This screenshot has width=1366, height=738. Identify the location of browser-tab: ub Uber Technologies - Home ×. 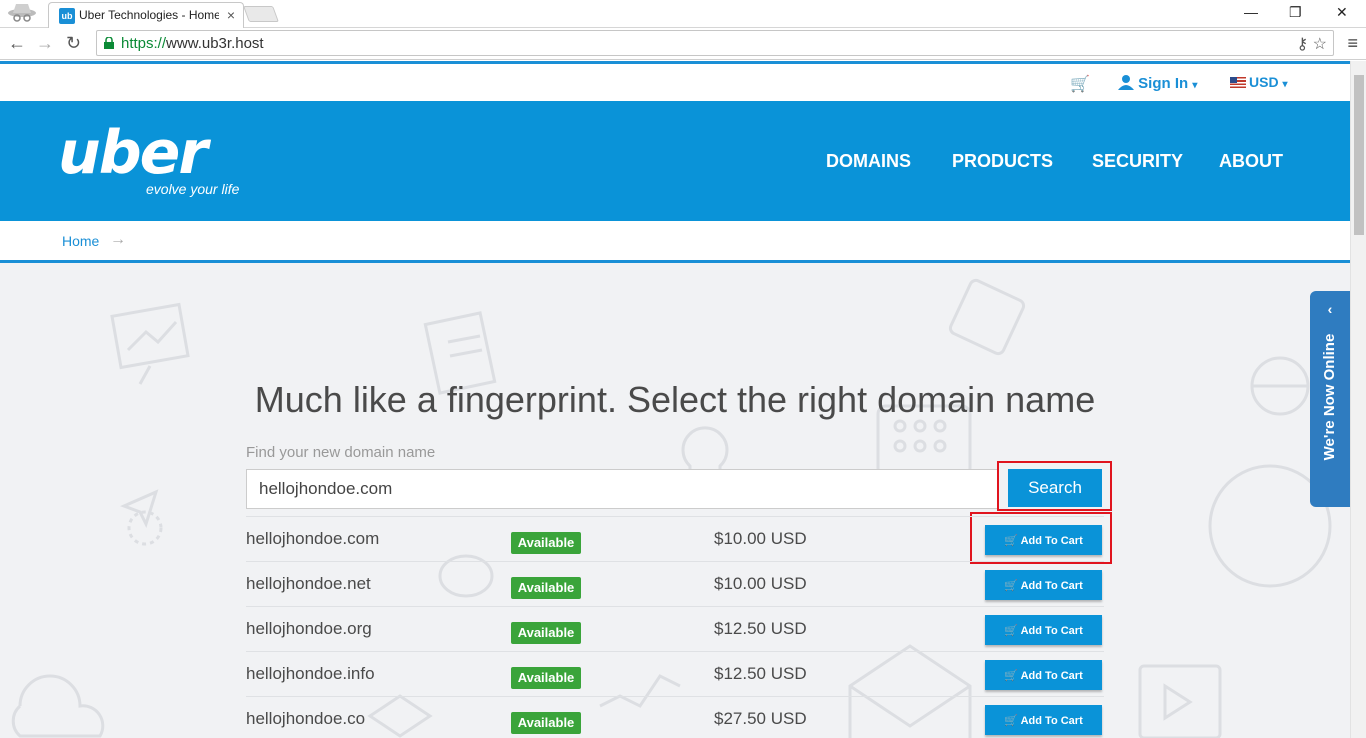
(146, 15).